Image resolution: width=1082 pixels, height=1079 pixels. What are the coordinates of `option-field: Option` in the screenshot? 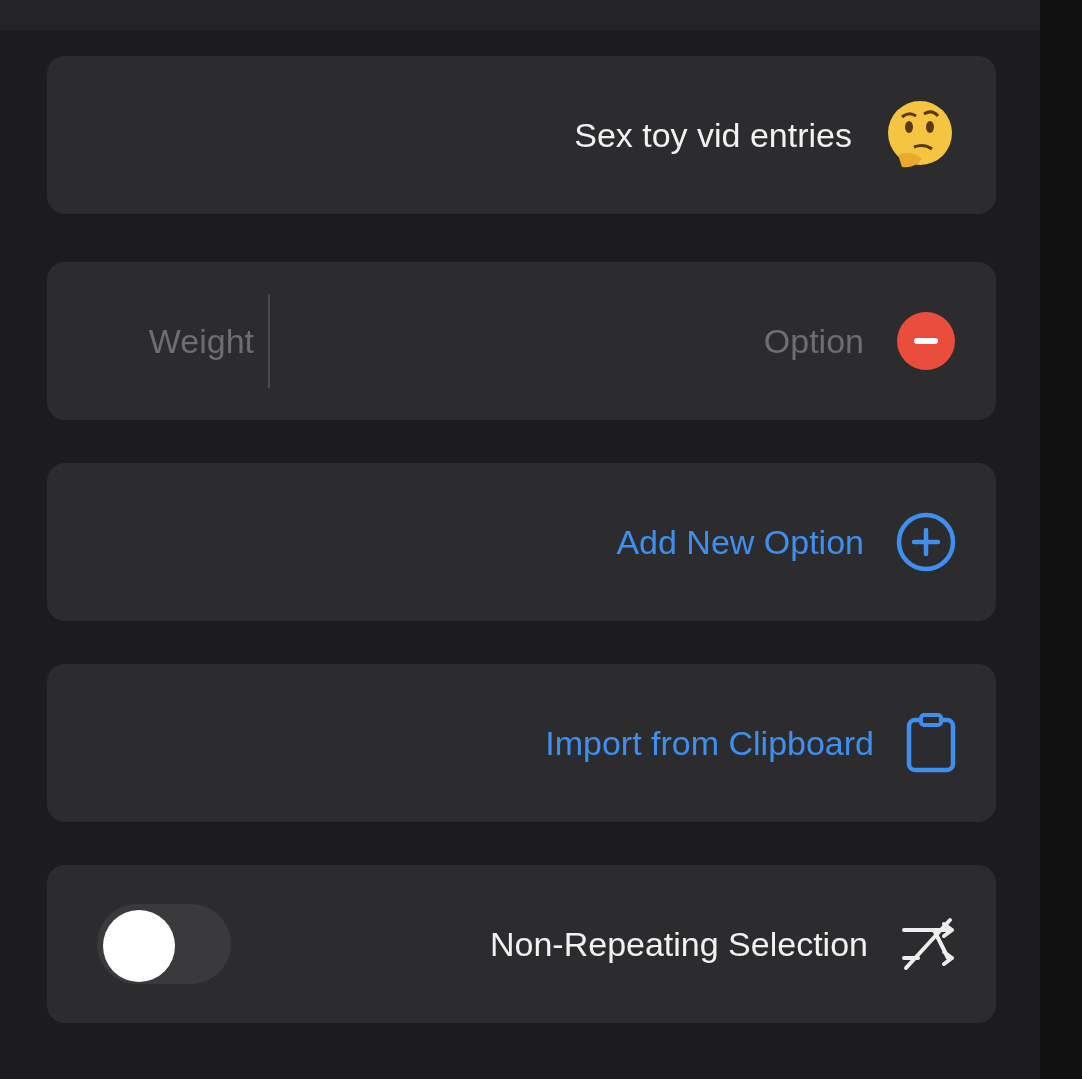 It's located at (574, 341).